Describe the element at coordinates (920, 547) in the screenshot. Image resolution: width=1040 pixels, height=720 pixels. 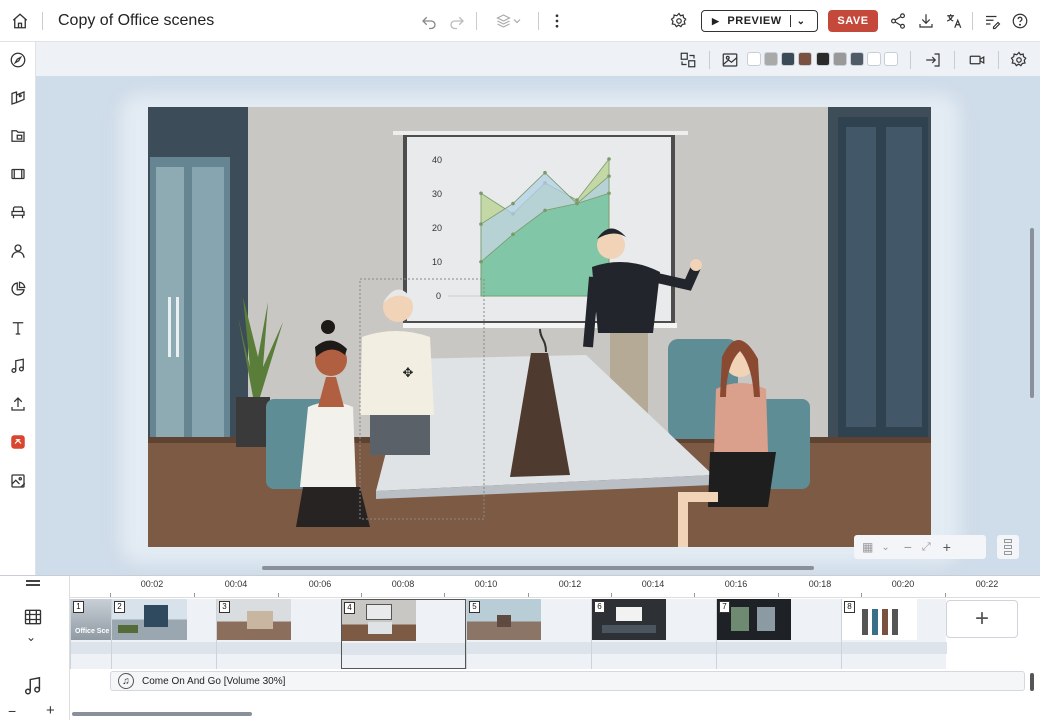
I see `zoom-controls: ▦ ⌄ − ⤢ +` at that location.